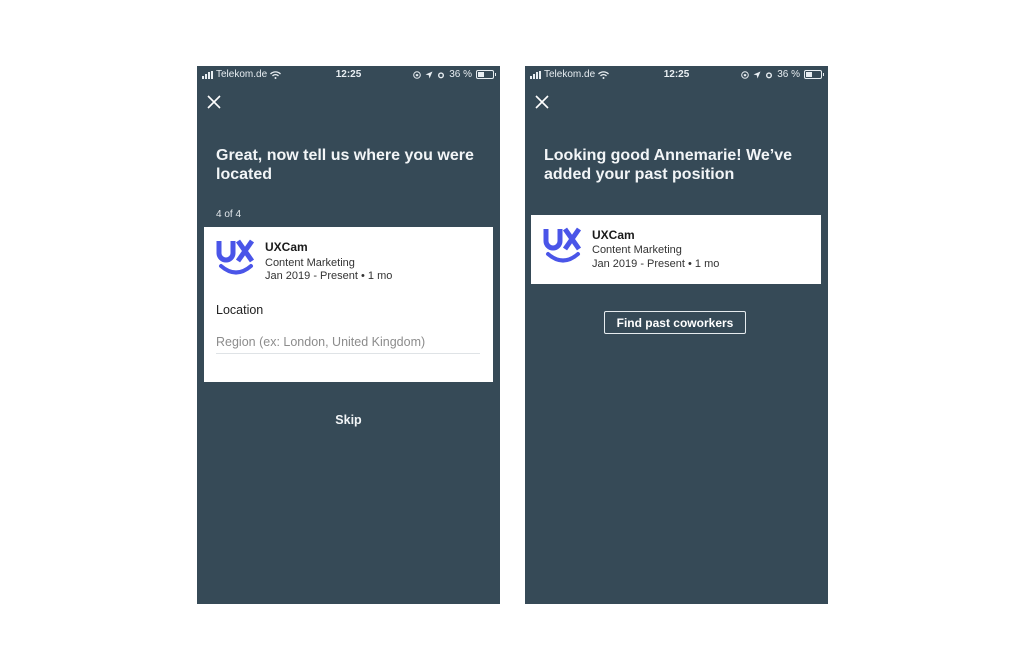 The height and width of the screenshot is (672, 1024). Describe the element at coordinates (229, 214) in the screenshot. I see `step-indicator: 4 of 4` at that location.